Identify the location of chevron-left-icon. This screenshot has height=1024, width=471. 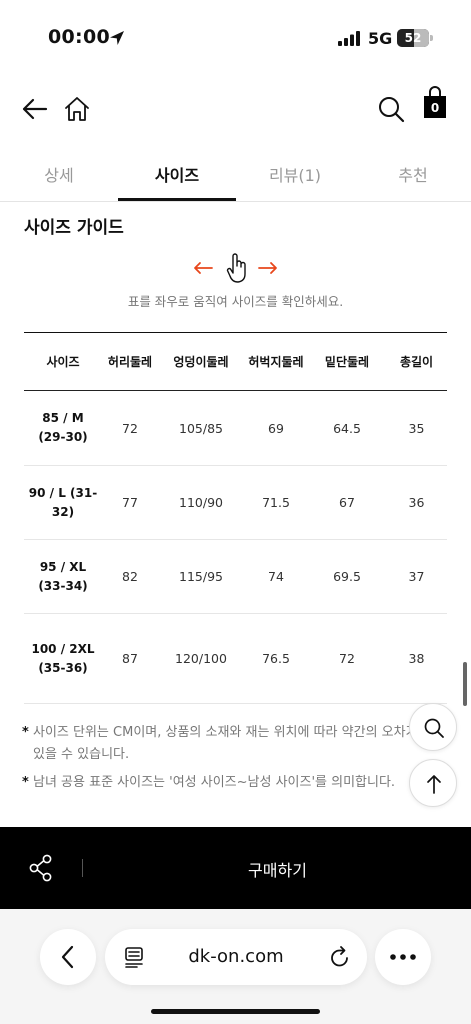
(67, 957).